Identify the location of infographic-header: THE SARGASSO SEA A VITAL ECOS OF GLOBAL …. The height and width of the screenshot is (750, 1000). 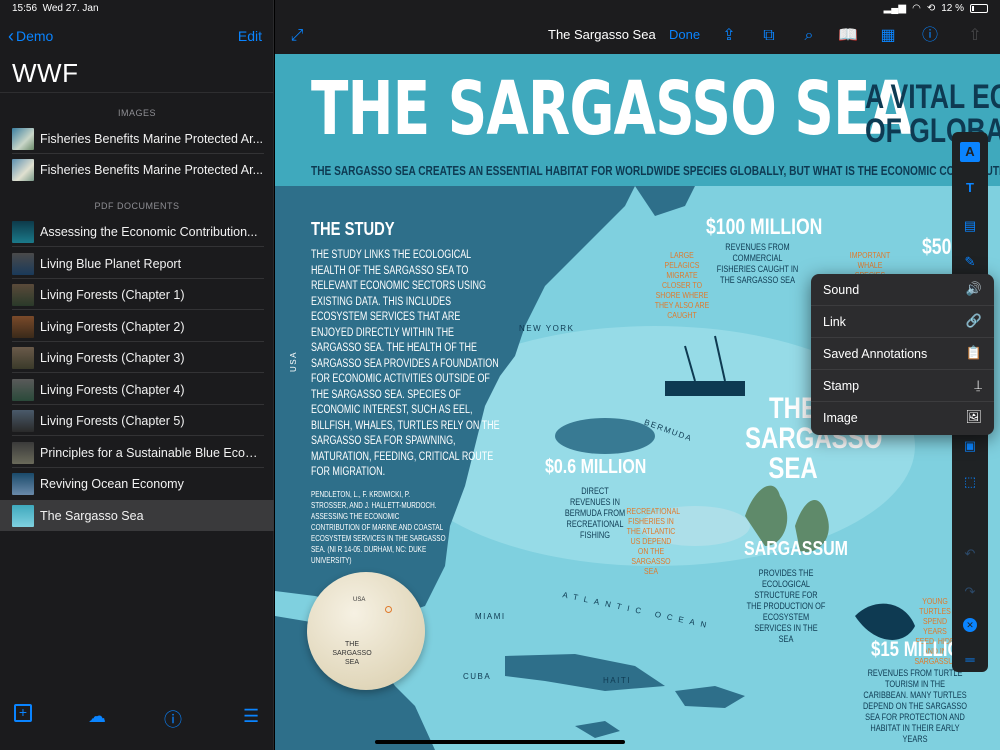
(637, 120).